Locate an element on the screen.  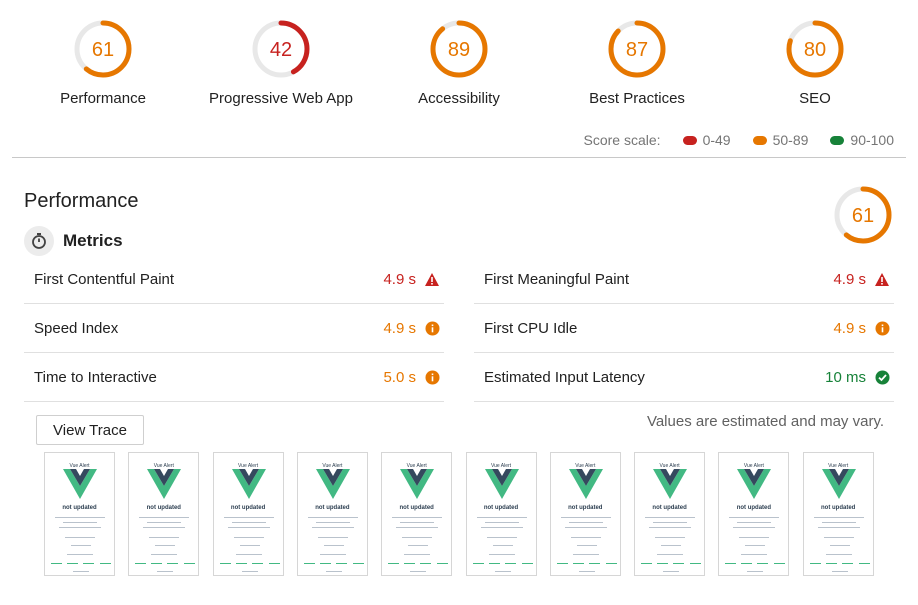
gauge-performance: 61 Performance is located at coordinates (103, 62).